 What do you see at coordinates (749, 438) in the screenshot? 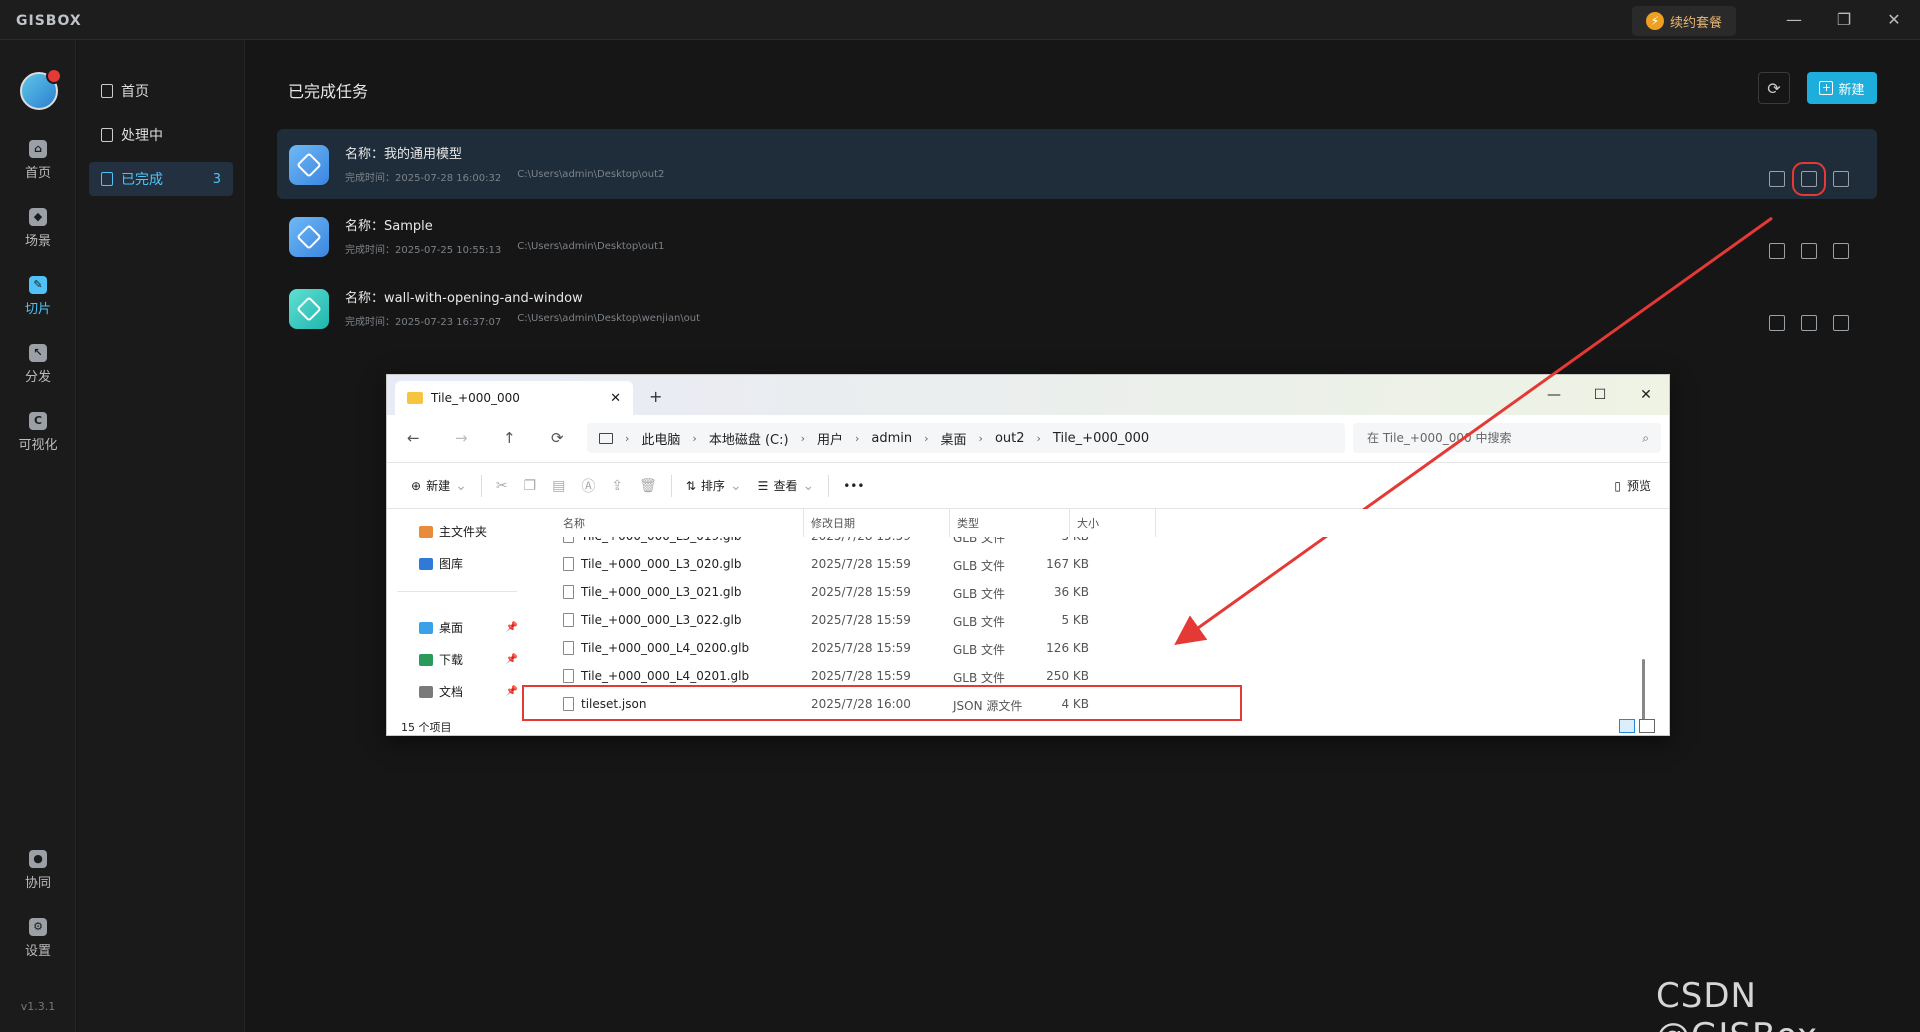
I see `breadcrumb-item: 本地磁盘 (C:)` at bounding box center [749, 438].